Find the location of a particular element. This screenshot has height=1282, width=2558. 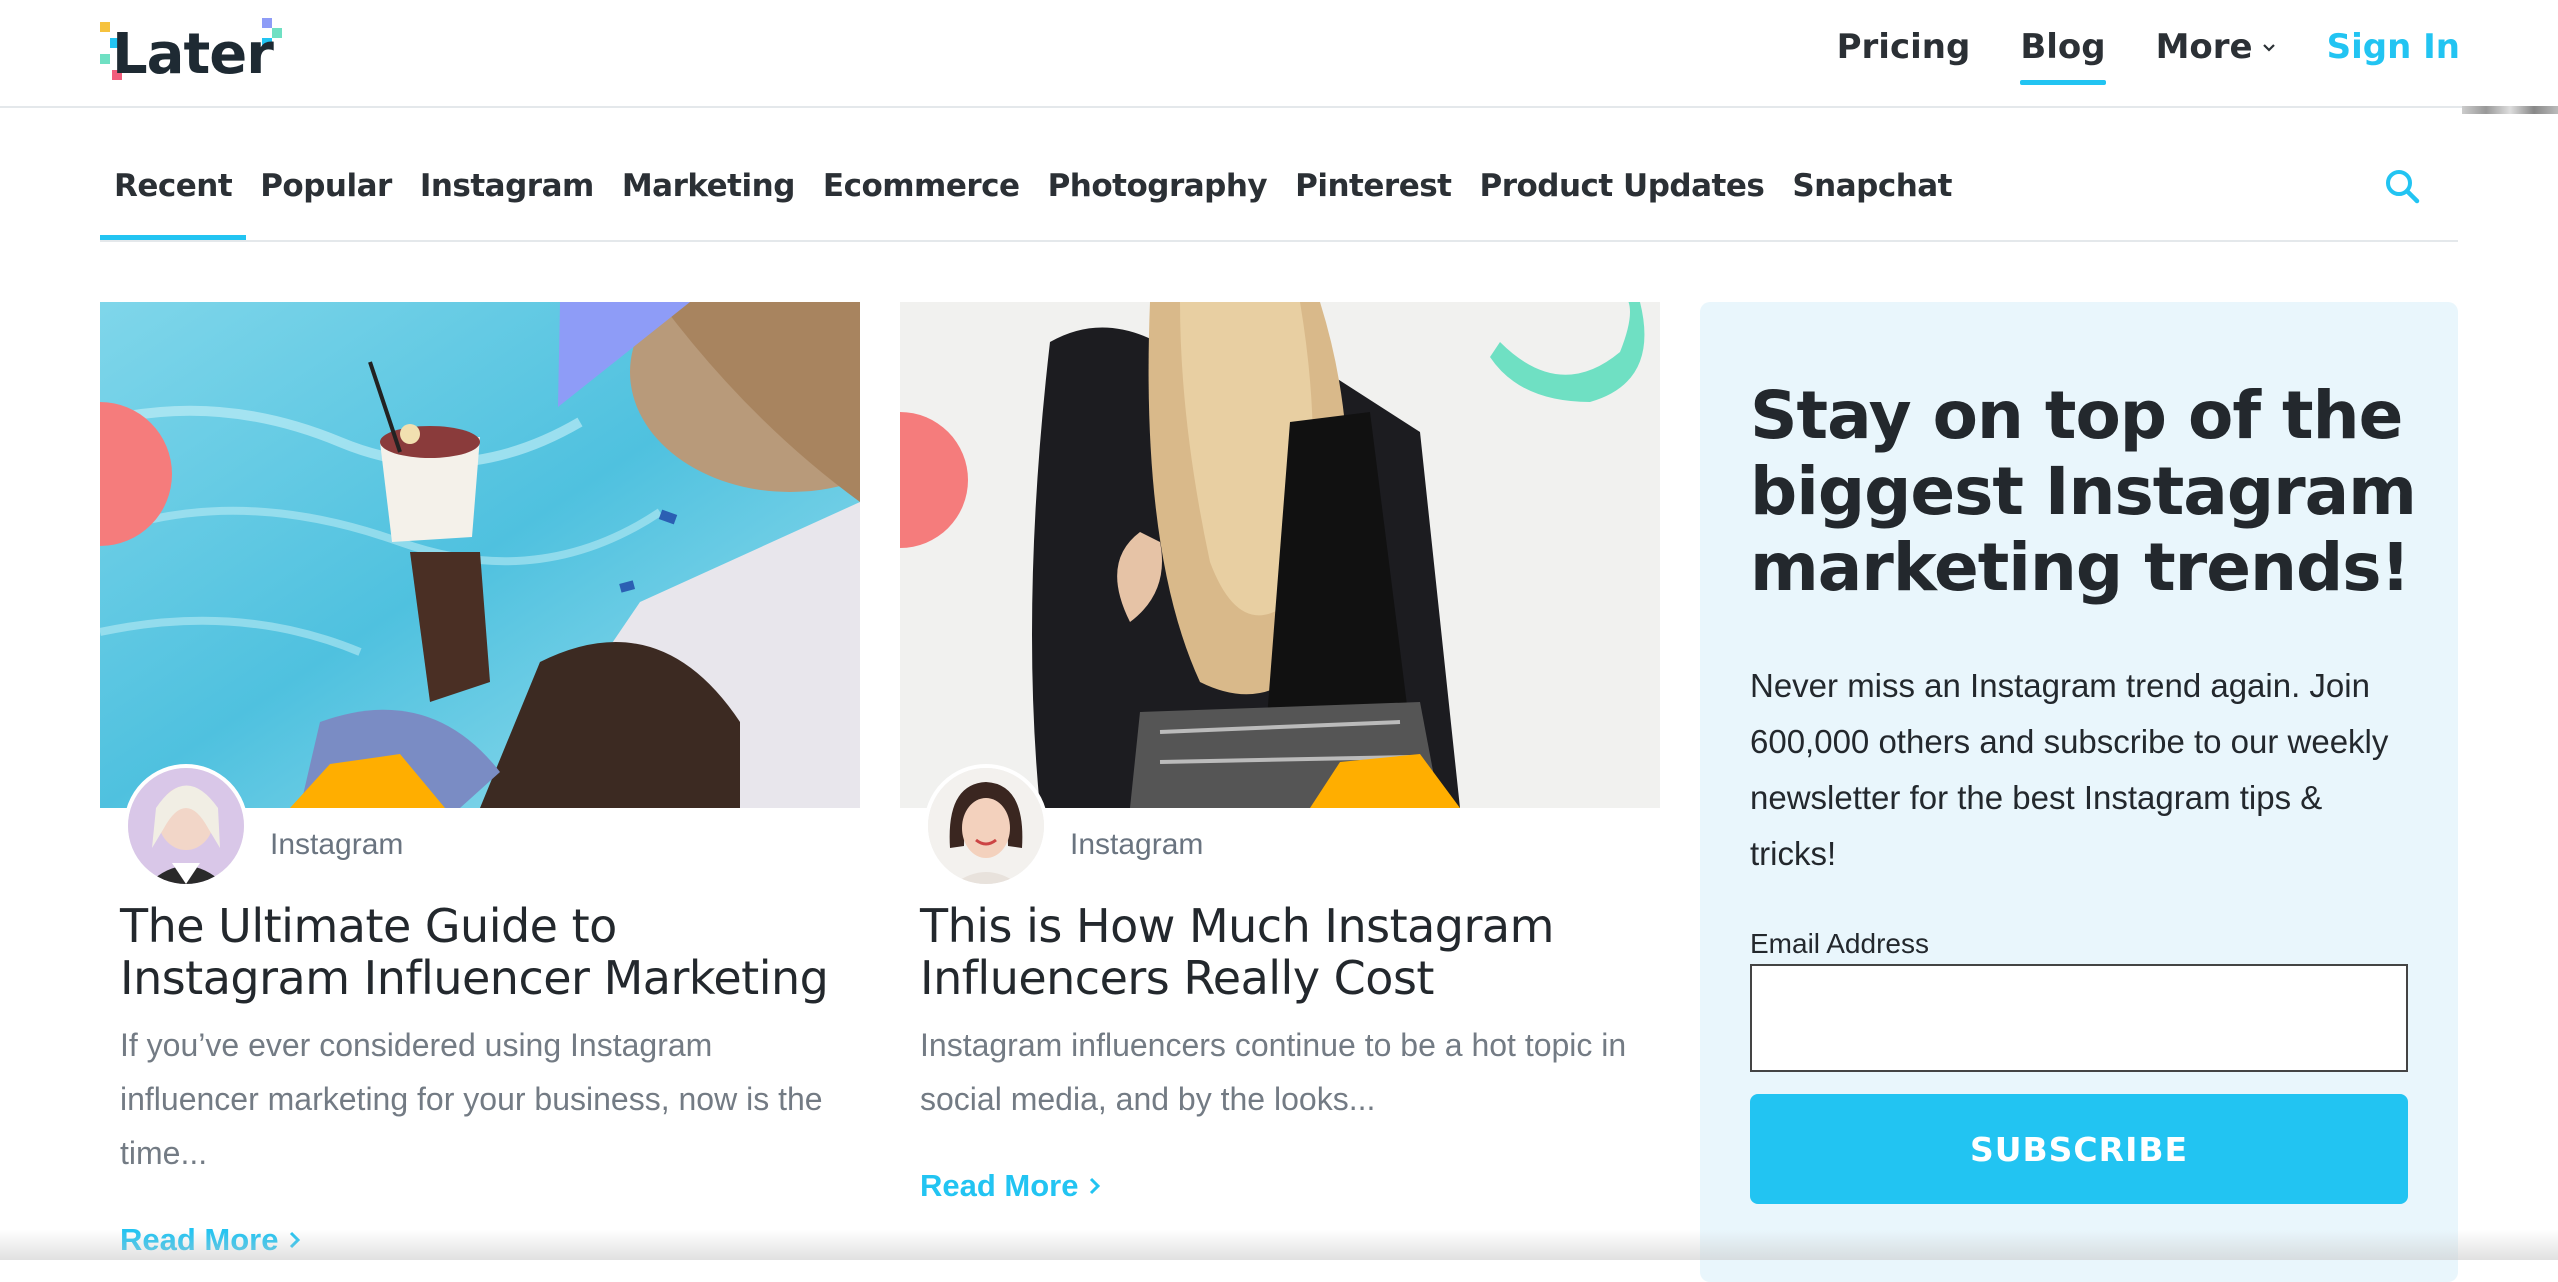

nav-blog: Blog is located at coordinates (2063, 56).